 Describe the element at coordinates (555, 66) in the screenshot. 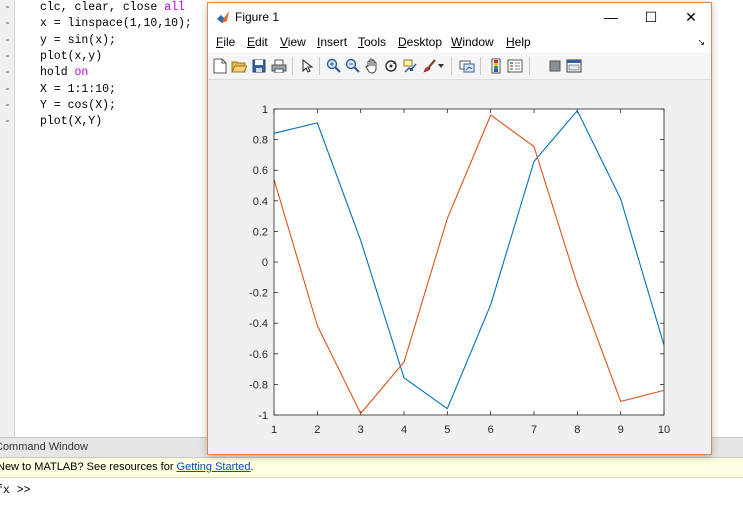

I see `hide-plot-tools-icon` at that location.